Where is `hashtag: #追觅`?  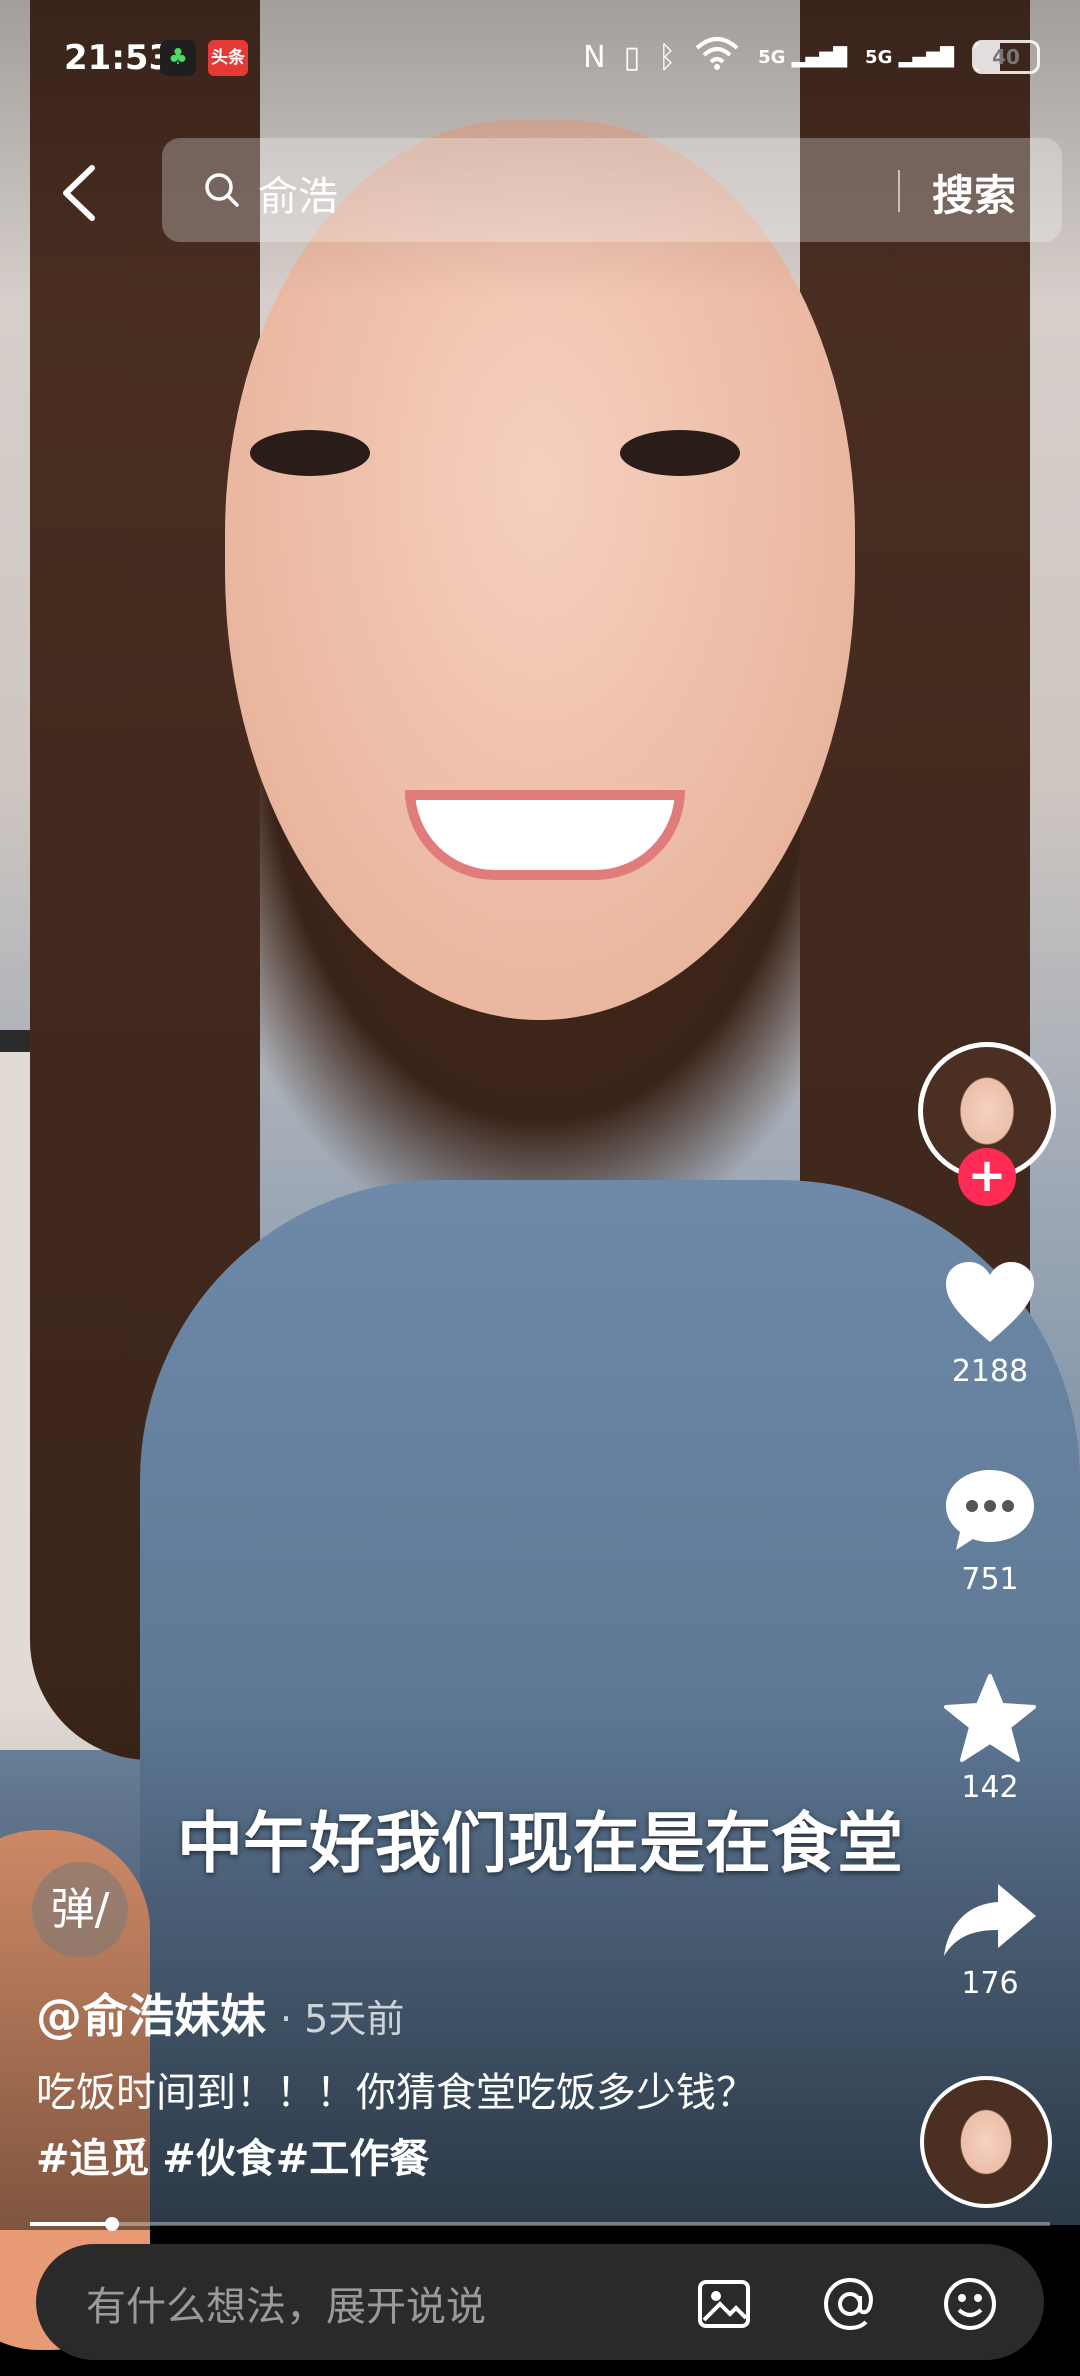
hashtag: #追觅 is located at coordinates (93, 2159).